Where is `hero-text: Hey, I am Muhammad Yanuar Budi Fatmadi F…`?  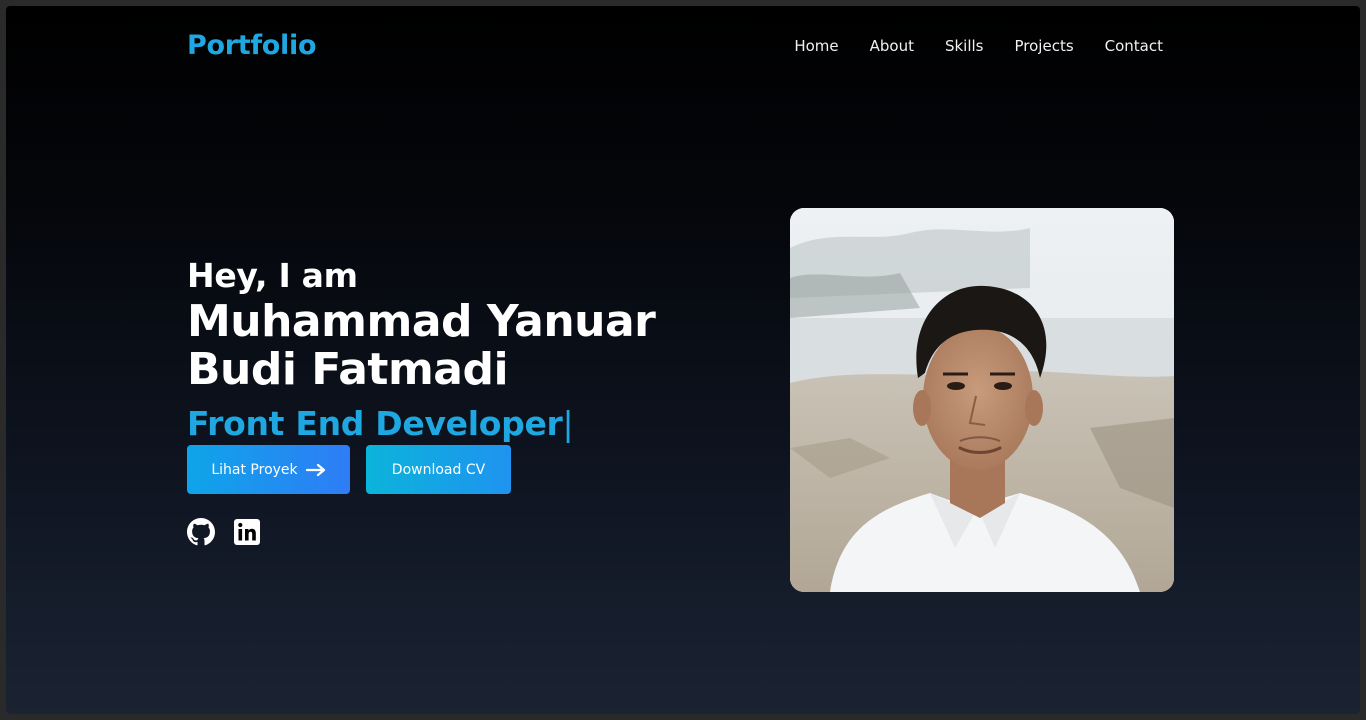
hero-text: Hey, I am Muhammad Yanuar Budi Fatmadi F… is located at coordinates (482, 351).